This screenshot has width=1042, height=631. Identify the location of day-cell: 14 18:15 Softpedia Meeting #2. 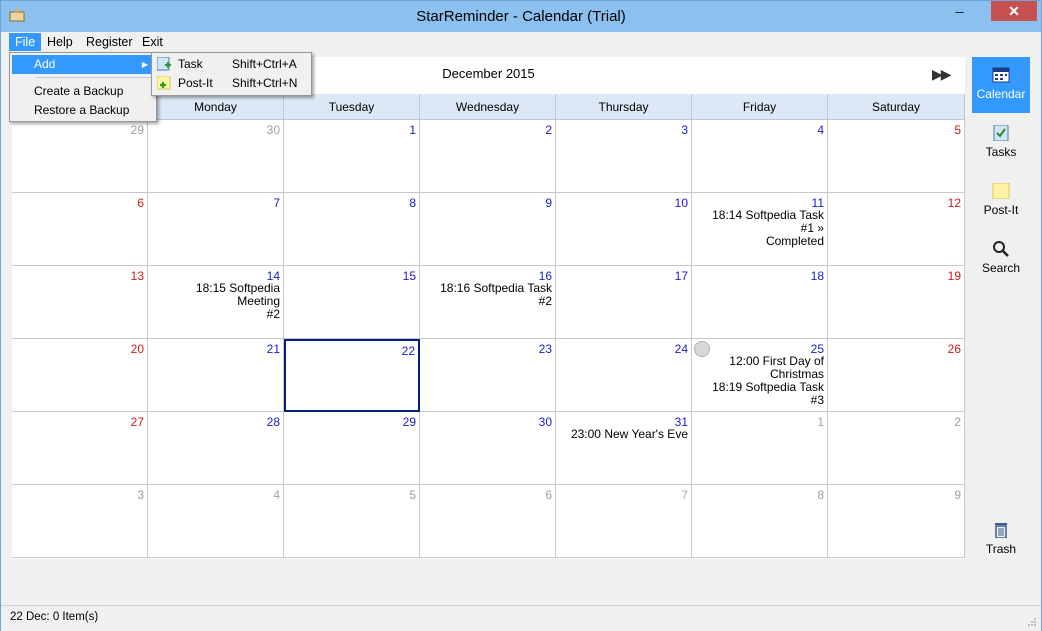
(216, 302).